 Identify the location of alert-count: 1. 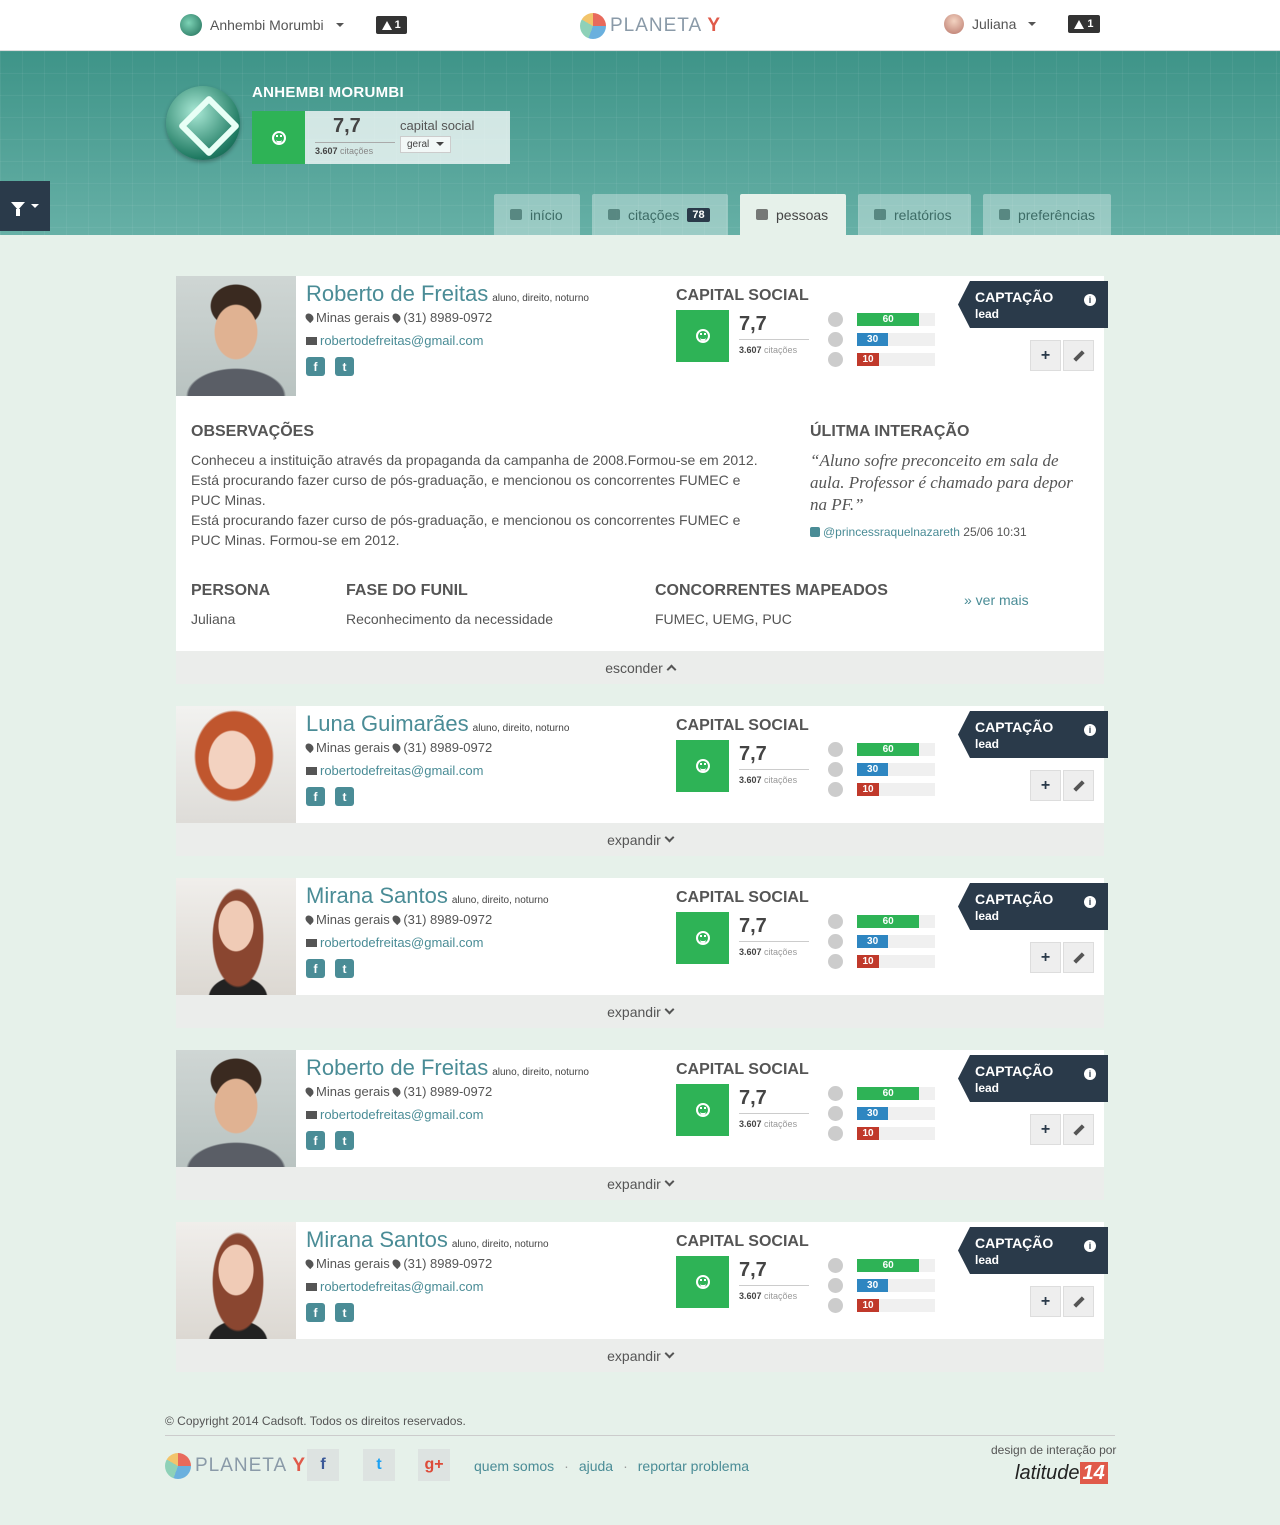
(397, 25).